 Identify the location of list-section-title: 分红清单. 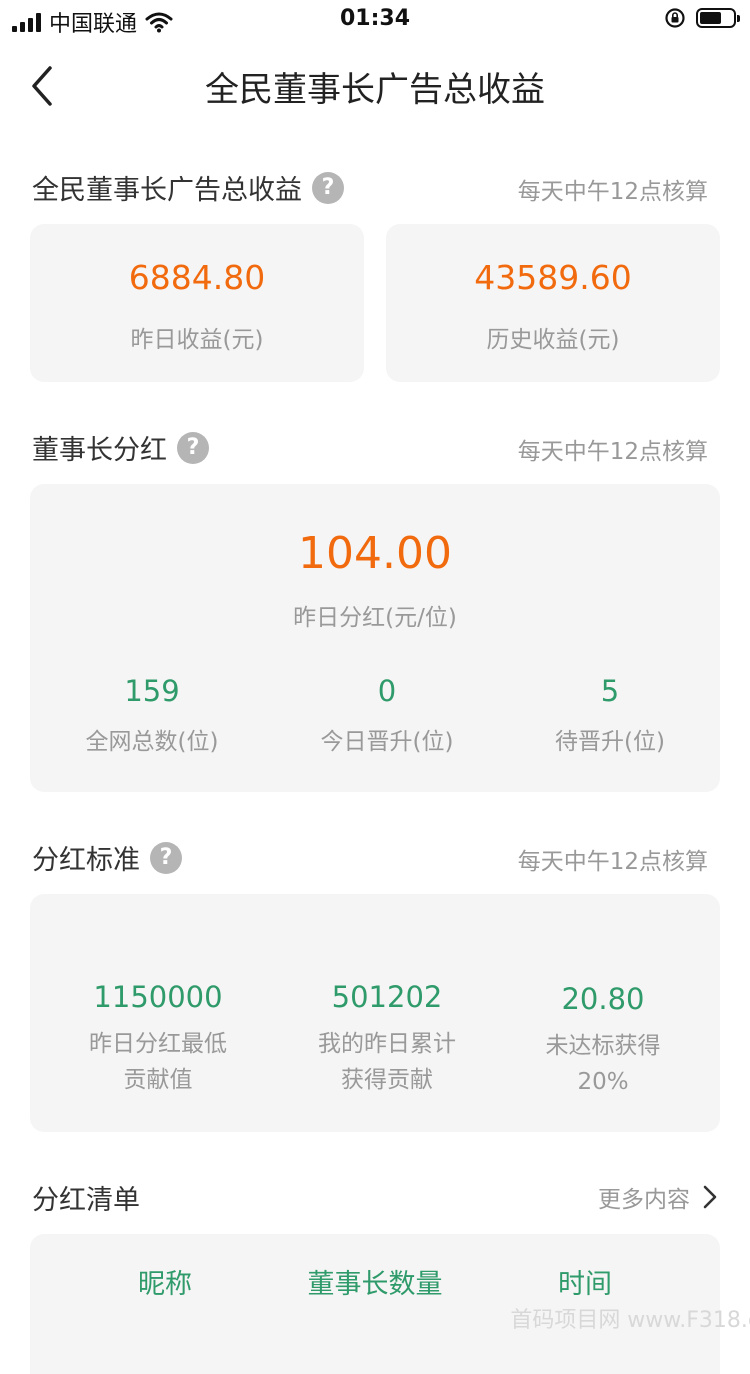
(86, 1200).